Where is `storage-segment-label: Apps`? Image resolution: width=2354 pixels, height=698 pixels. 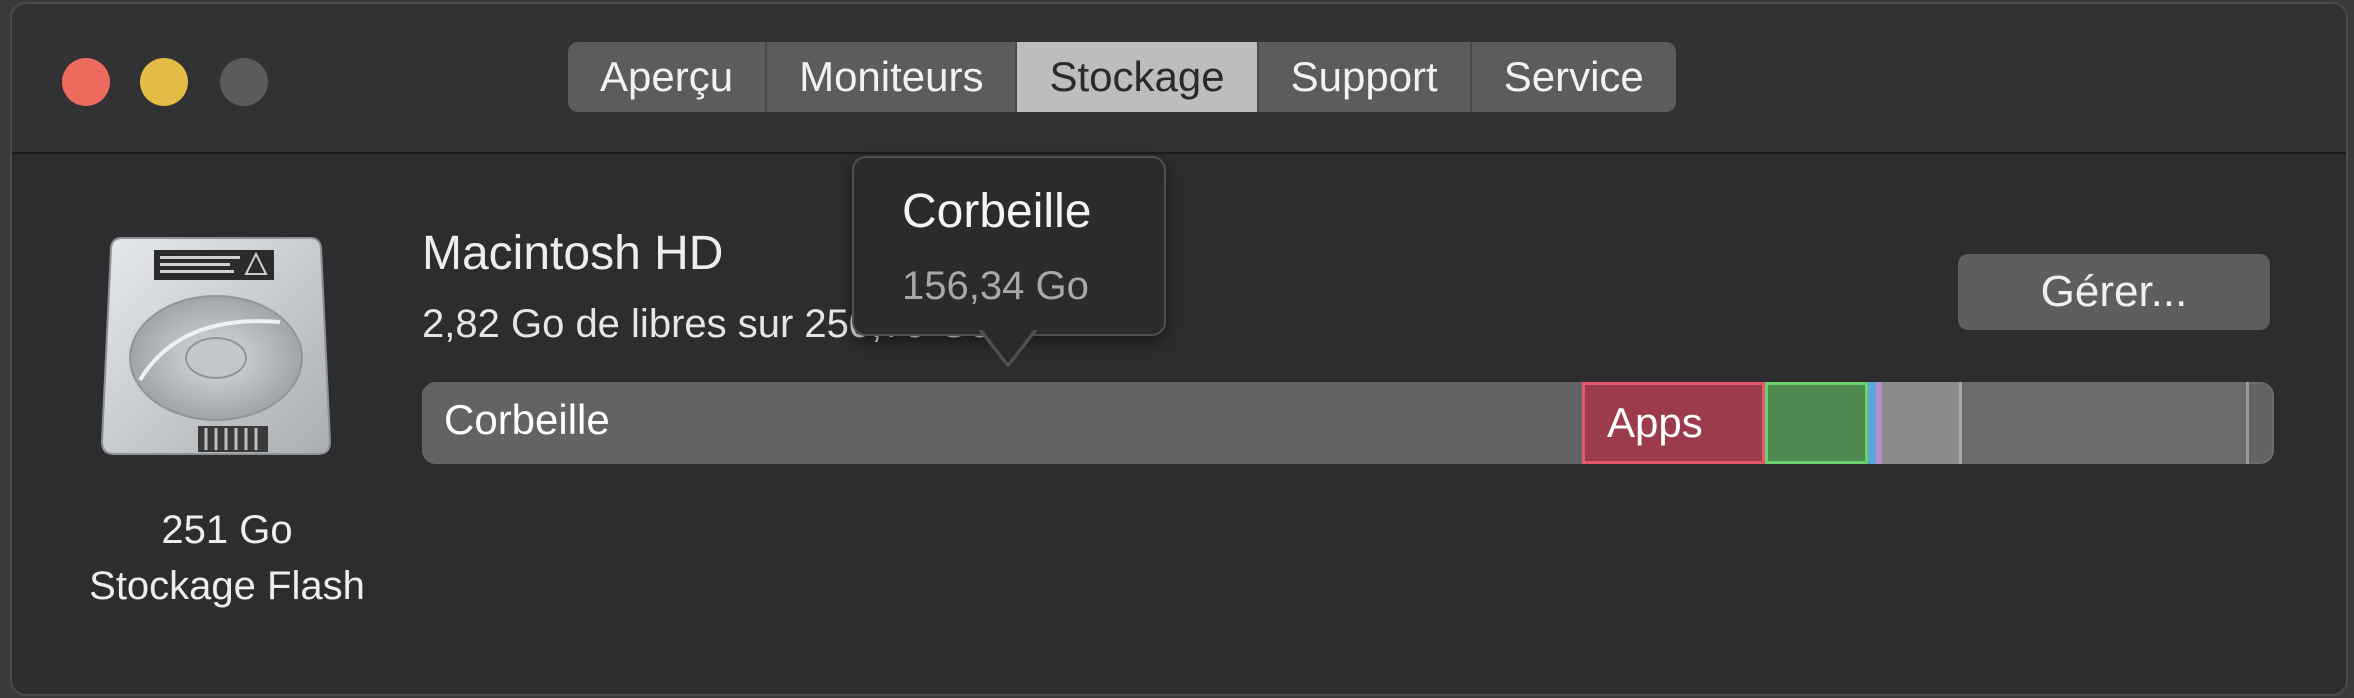 storage-segment-label: Apps is located at coordinates (1655, 422).